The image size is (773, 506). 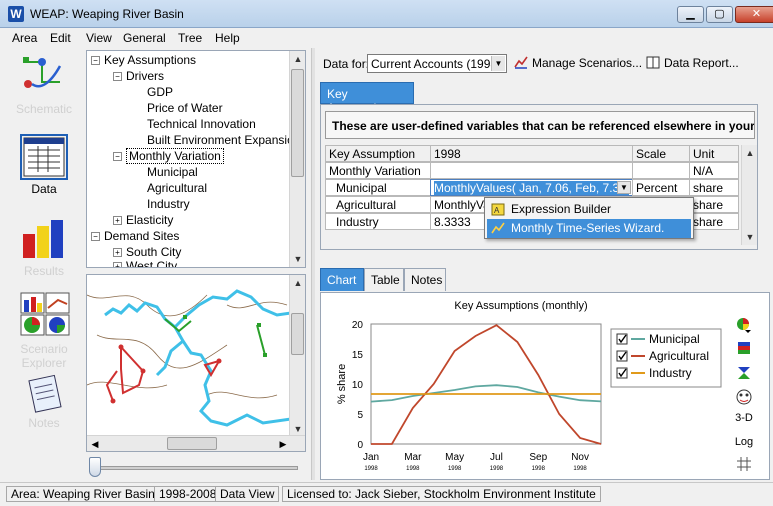 I want to click on stack-icon, so click(x=744, y=374).